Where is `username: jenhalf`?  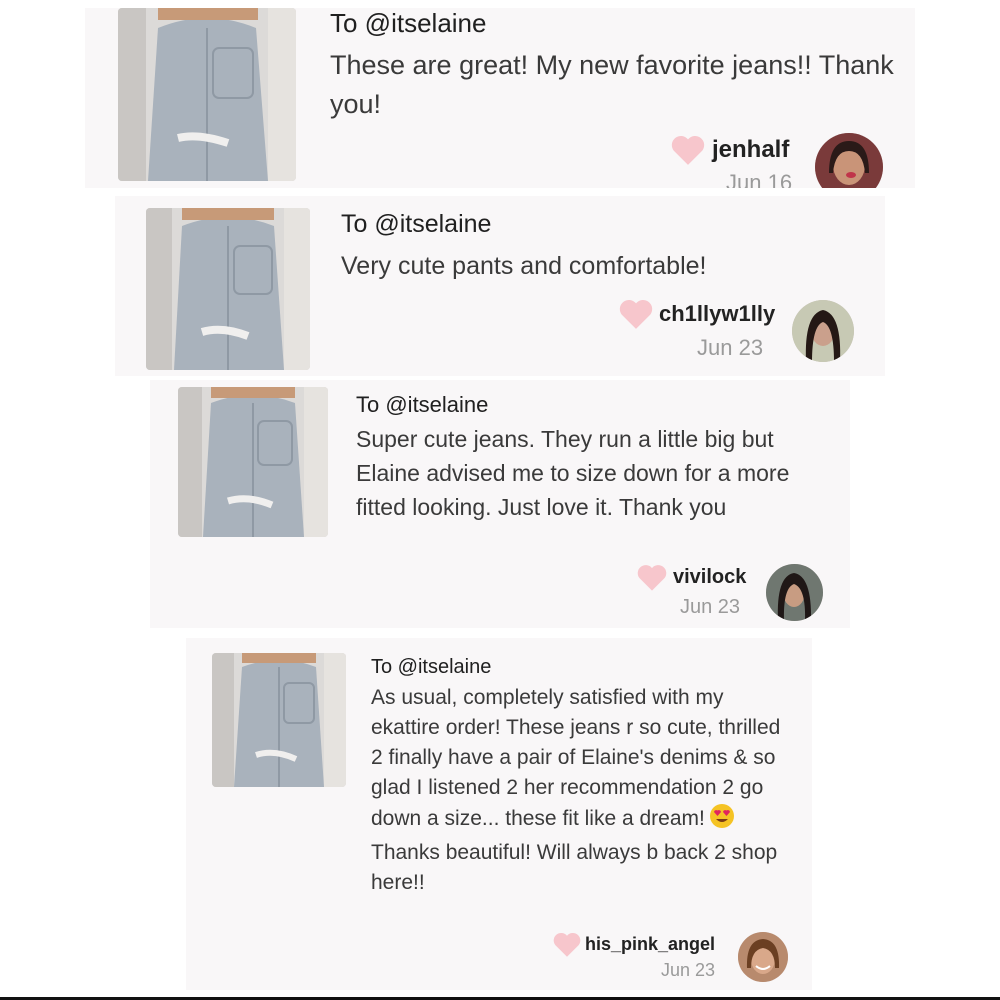
username: jenhalf is located at coordinates (750, 150).